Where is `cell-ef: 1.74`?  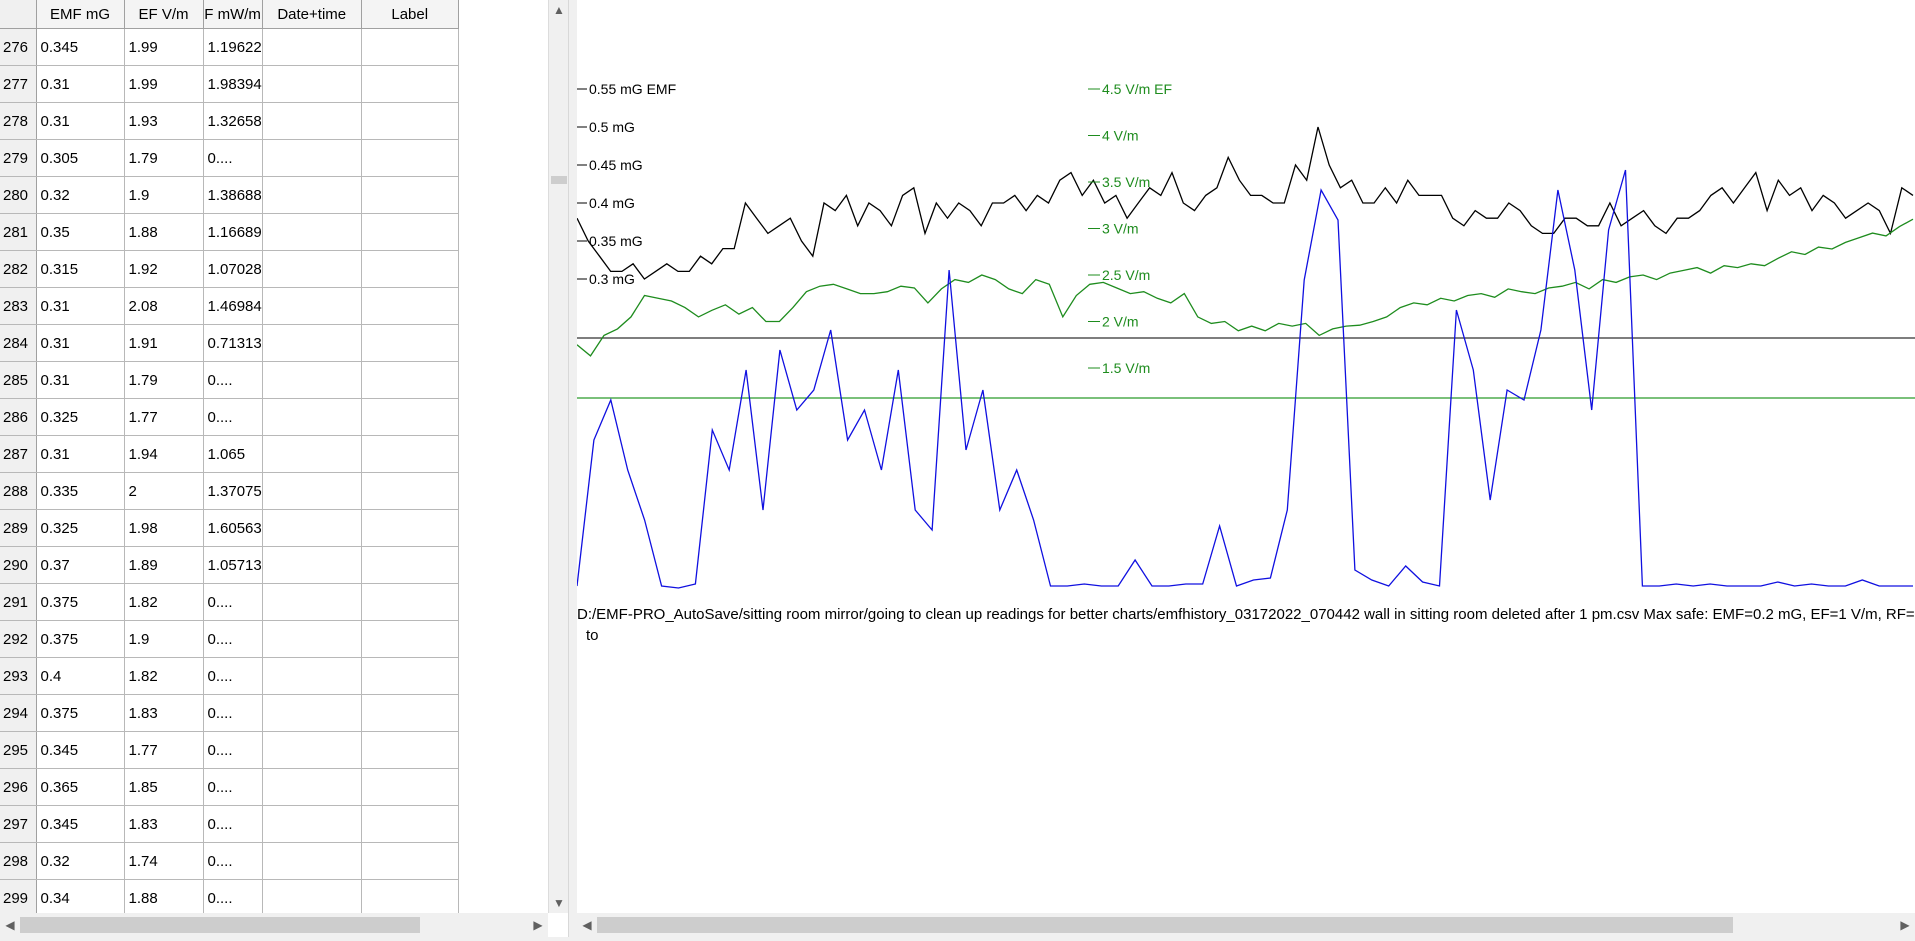
cell-ef: 1.74 is located at coordinates (164, 861).